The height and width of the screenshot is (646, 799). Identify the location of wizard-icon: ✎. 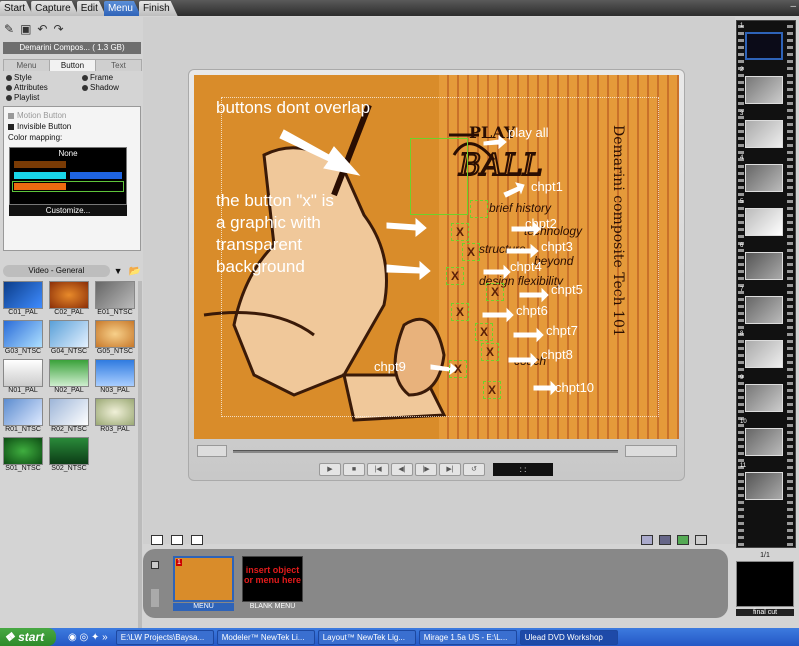
(9, 29).